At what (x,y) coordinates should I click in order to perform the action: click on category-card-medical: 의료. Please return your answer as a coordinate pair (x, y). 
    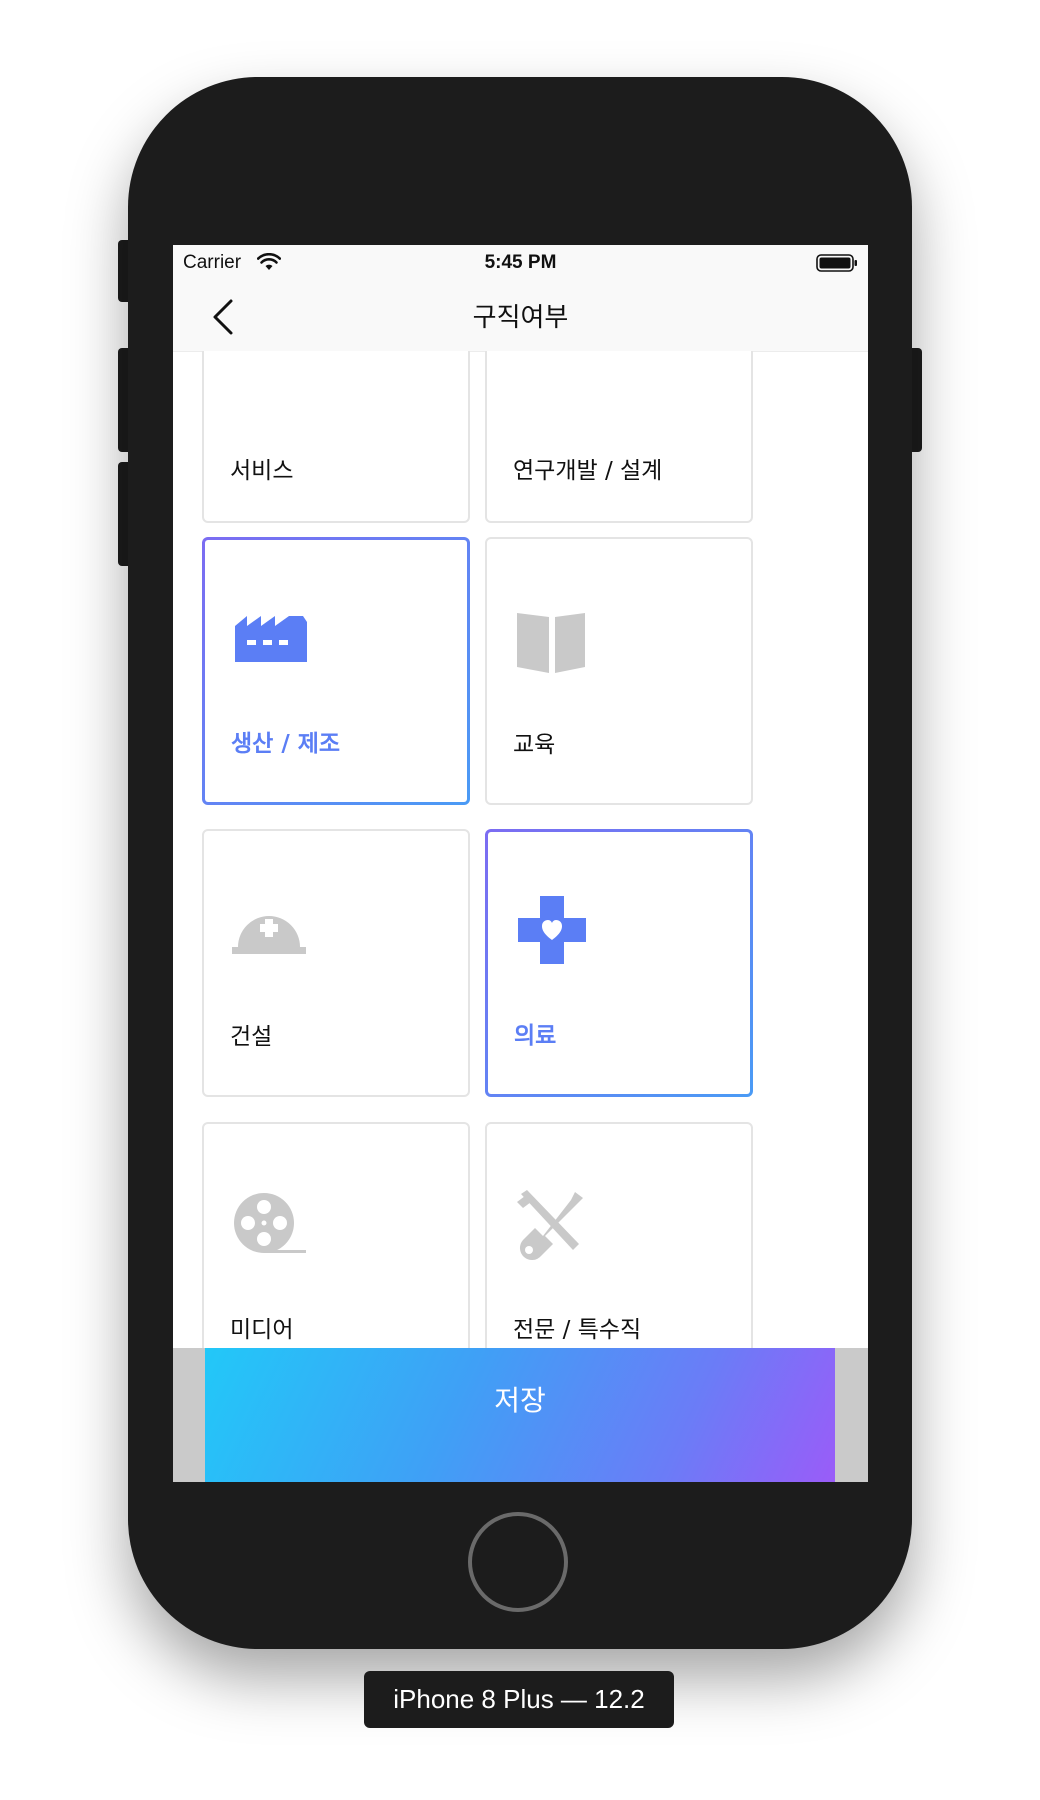
    Looking at the image, I should click on (619, 963).